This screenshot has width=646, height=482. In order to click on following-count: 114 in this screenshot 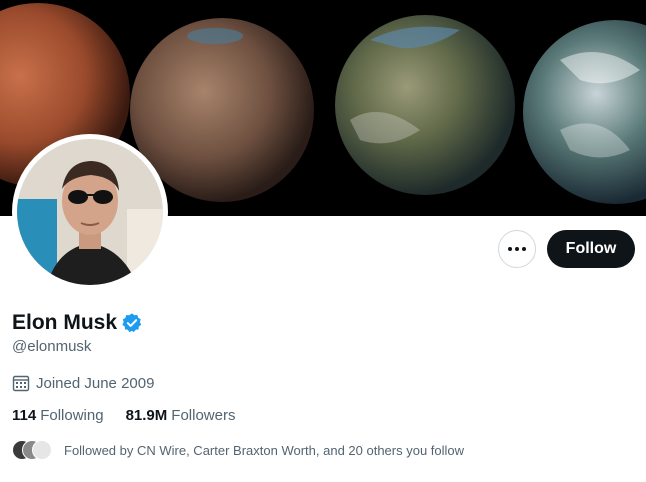, I will do `click(24, 415)`.